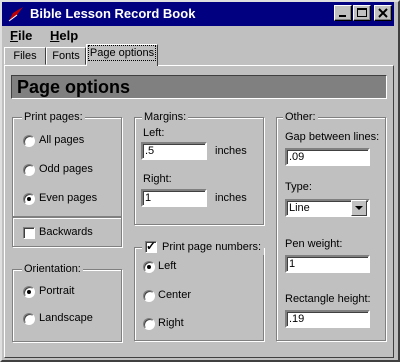 The width and height of the screenshot is (400, 362). Describe the element at coordinates (342, 16) in the screenshot. I see `minimize-icon` at that location.